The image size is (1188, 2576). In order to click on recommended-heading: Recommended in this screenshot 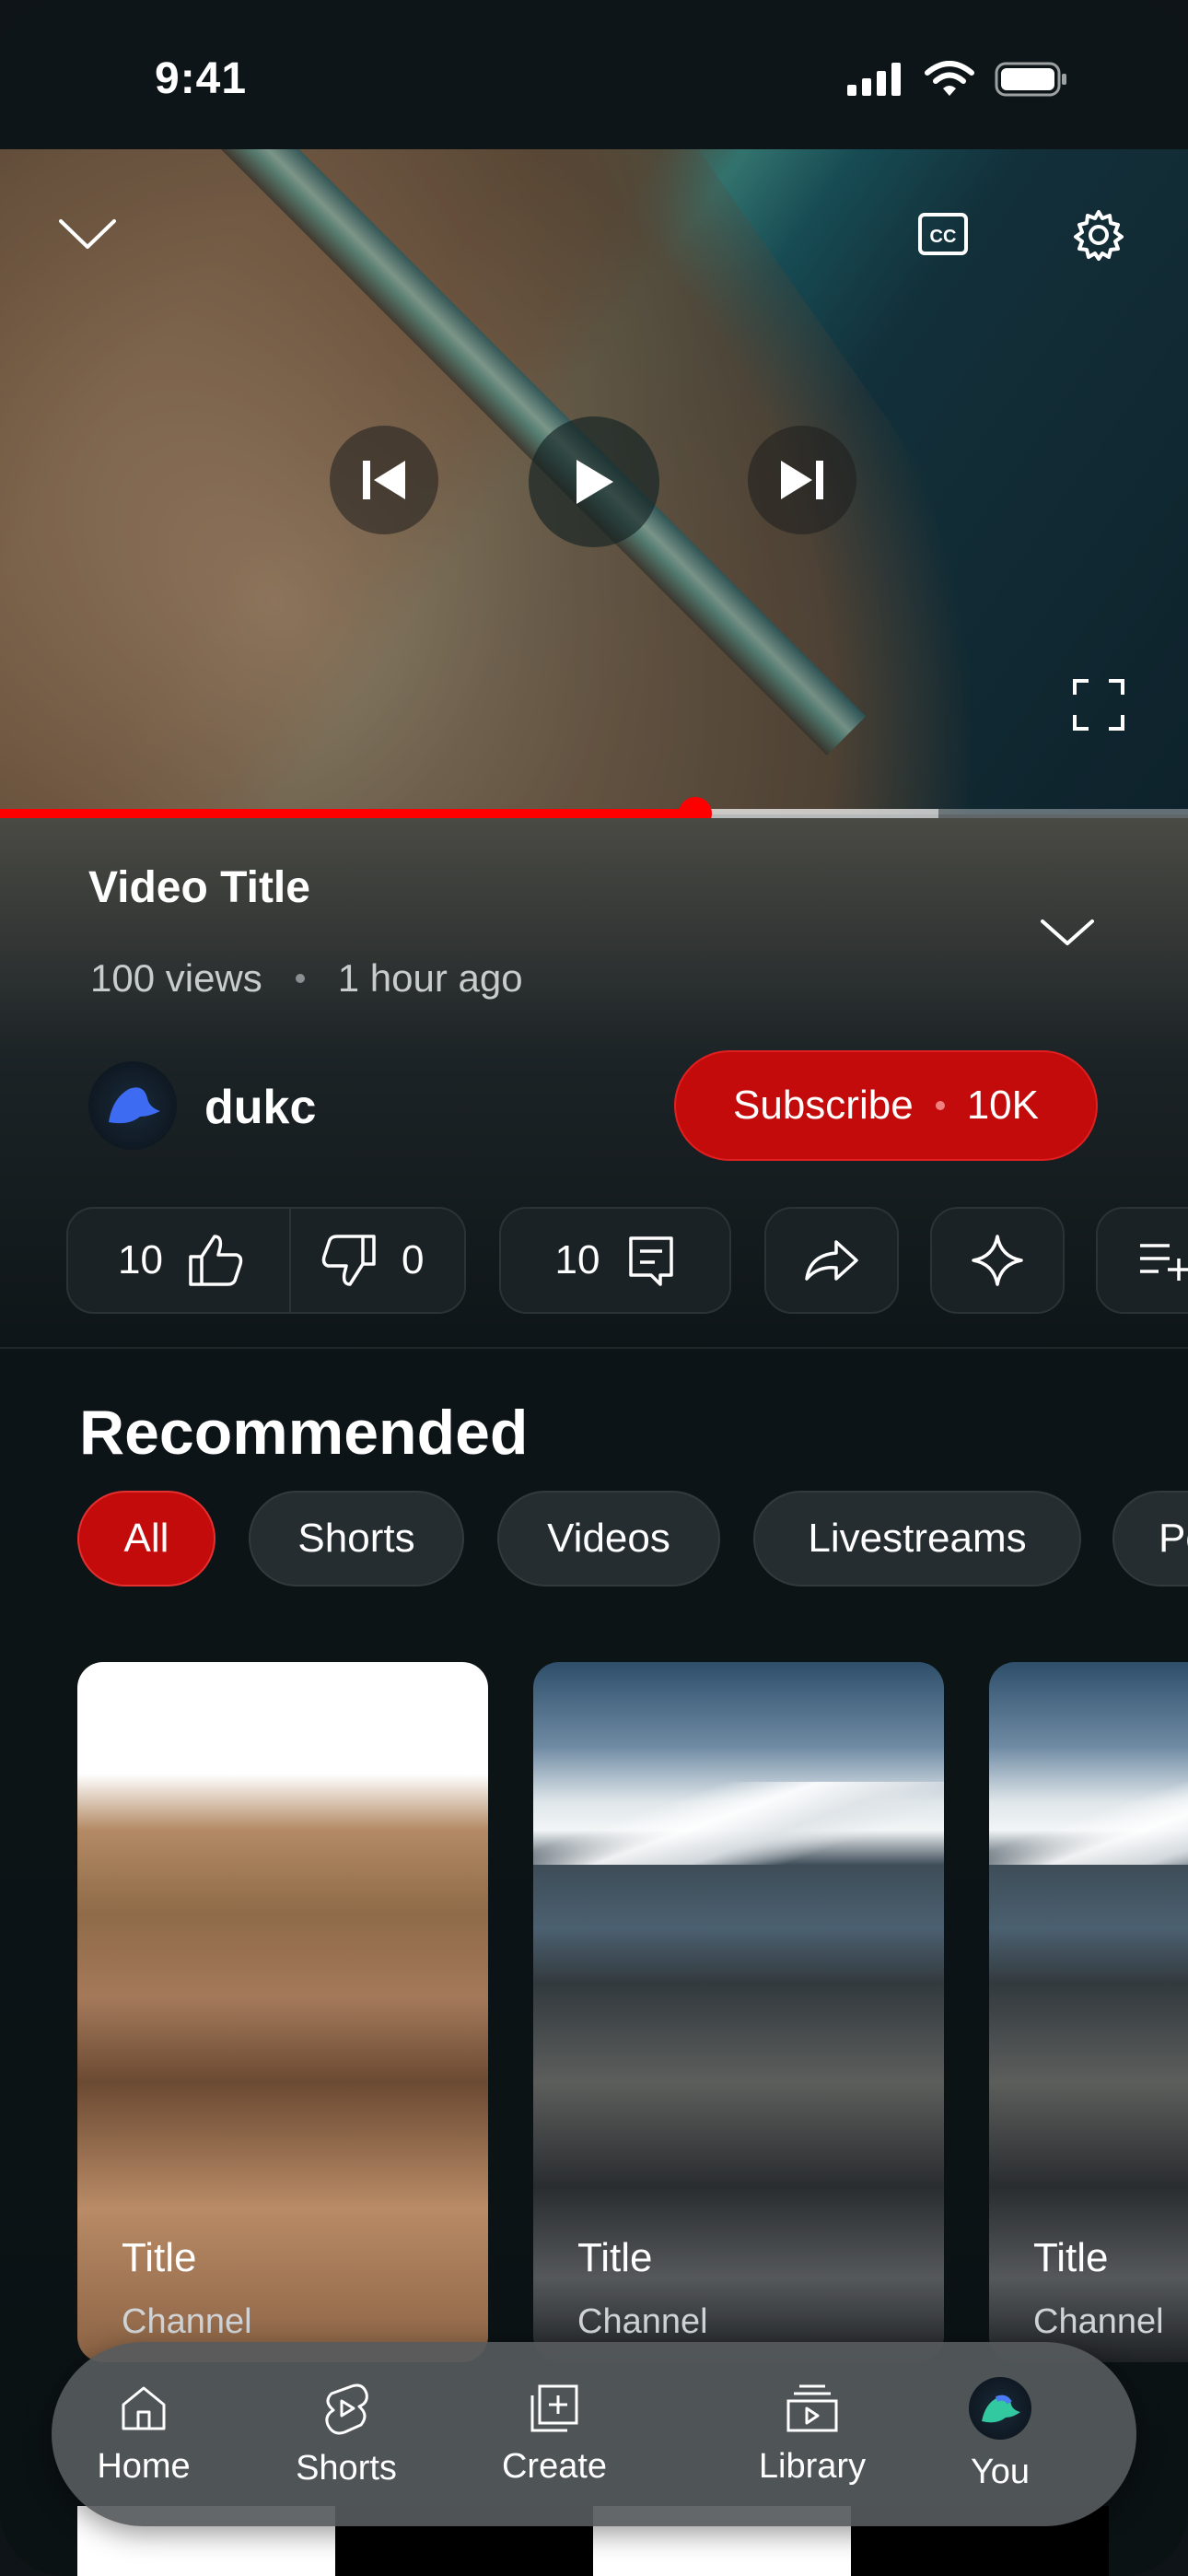, I will do `click(304, 1433)`.